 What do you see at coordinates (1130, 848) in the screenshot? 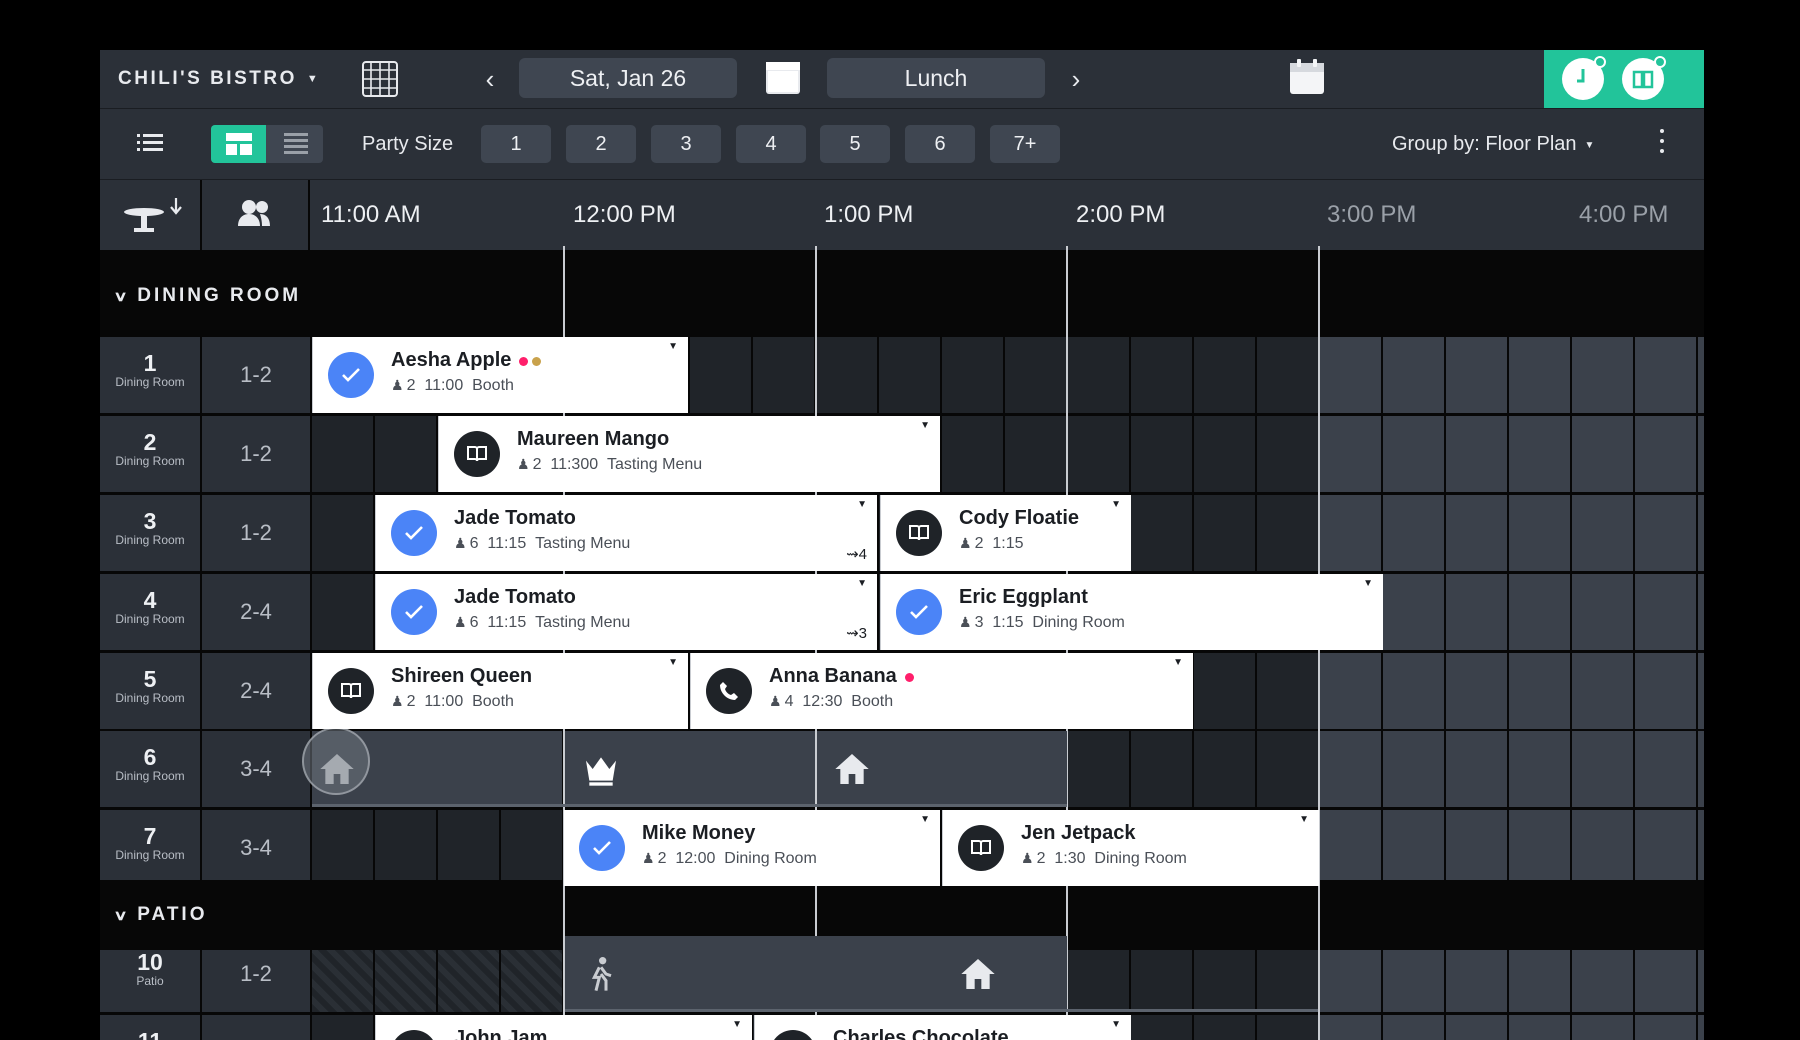
I see `reservation-card: Jen Jetpack ♟ 2 1:30 Dining Room ▼` at bounding box center [1130, 848].